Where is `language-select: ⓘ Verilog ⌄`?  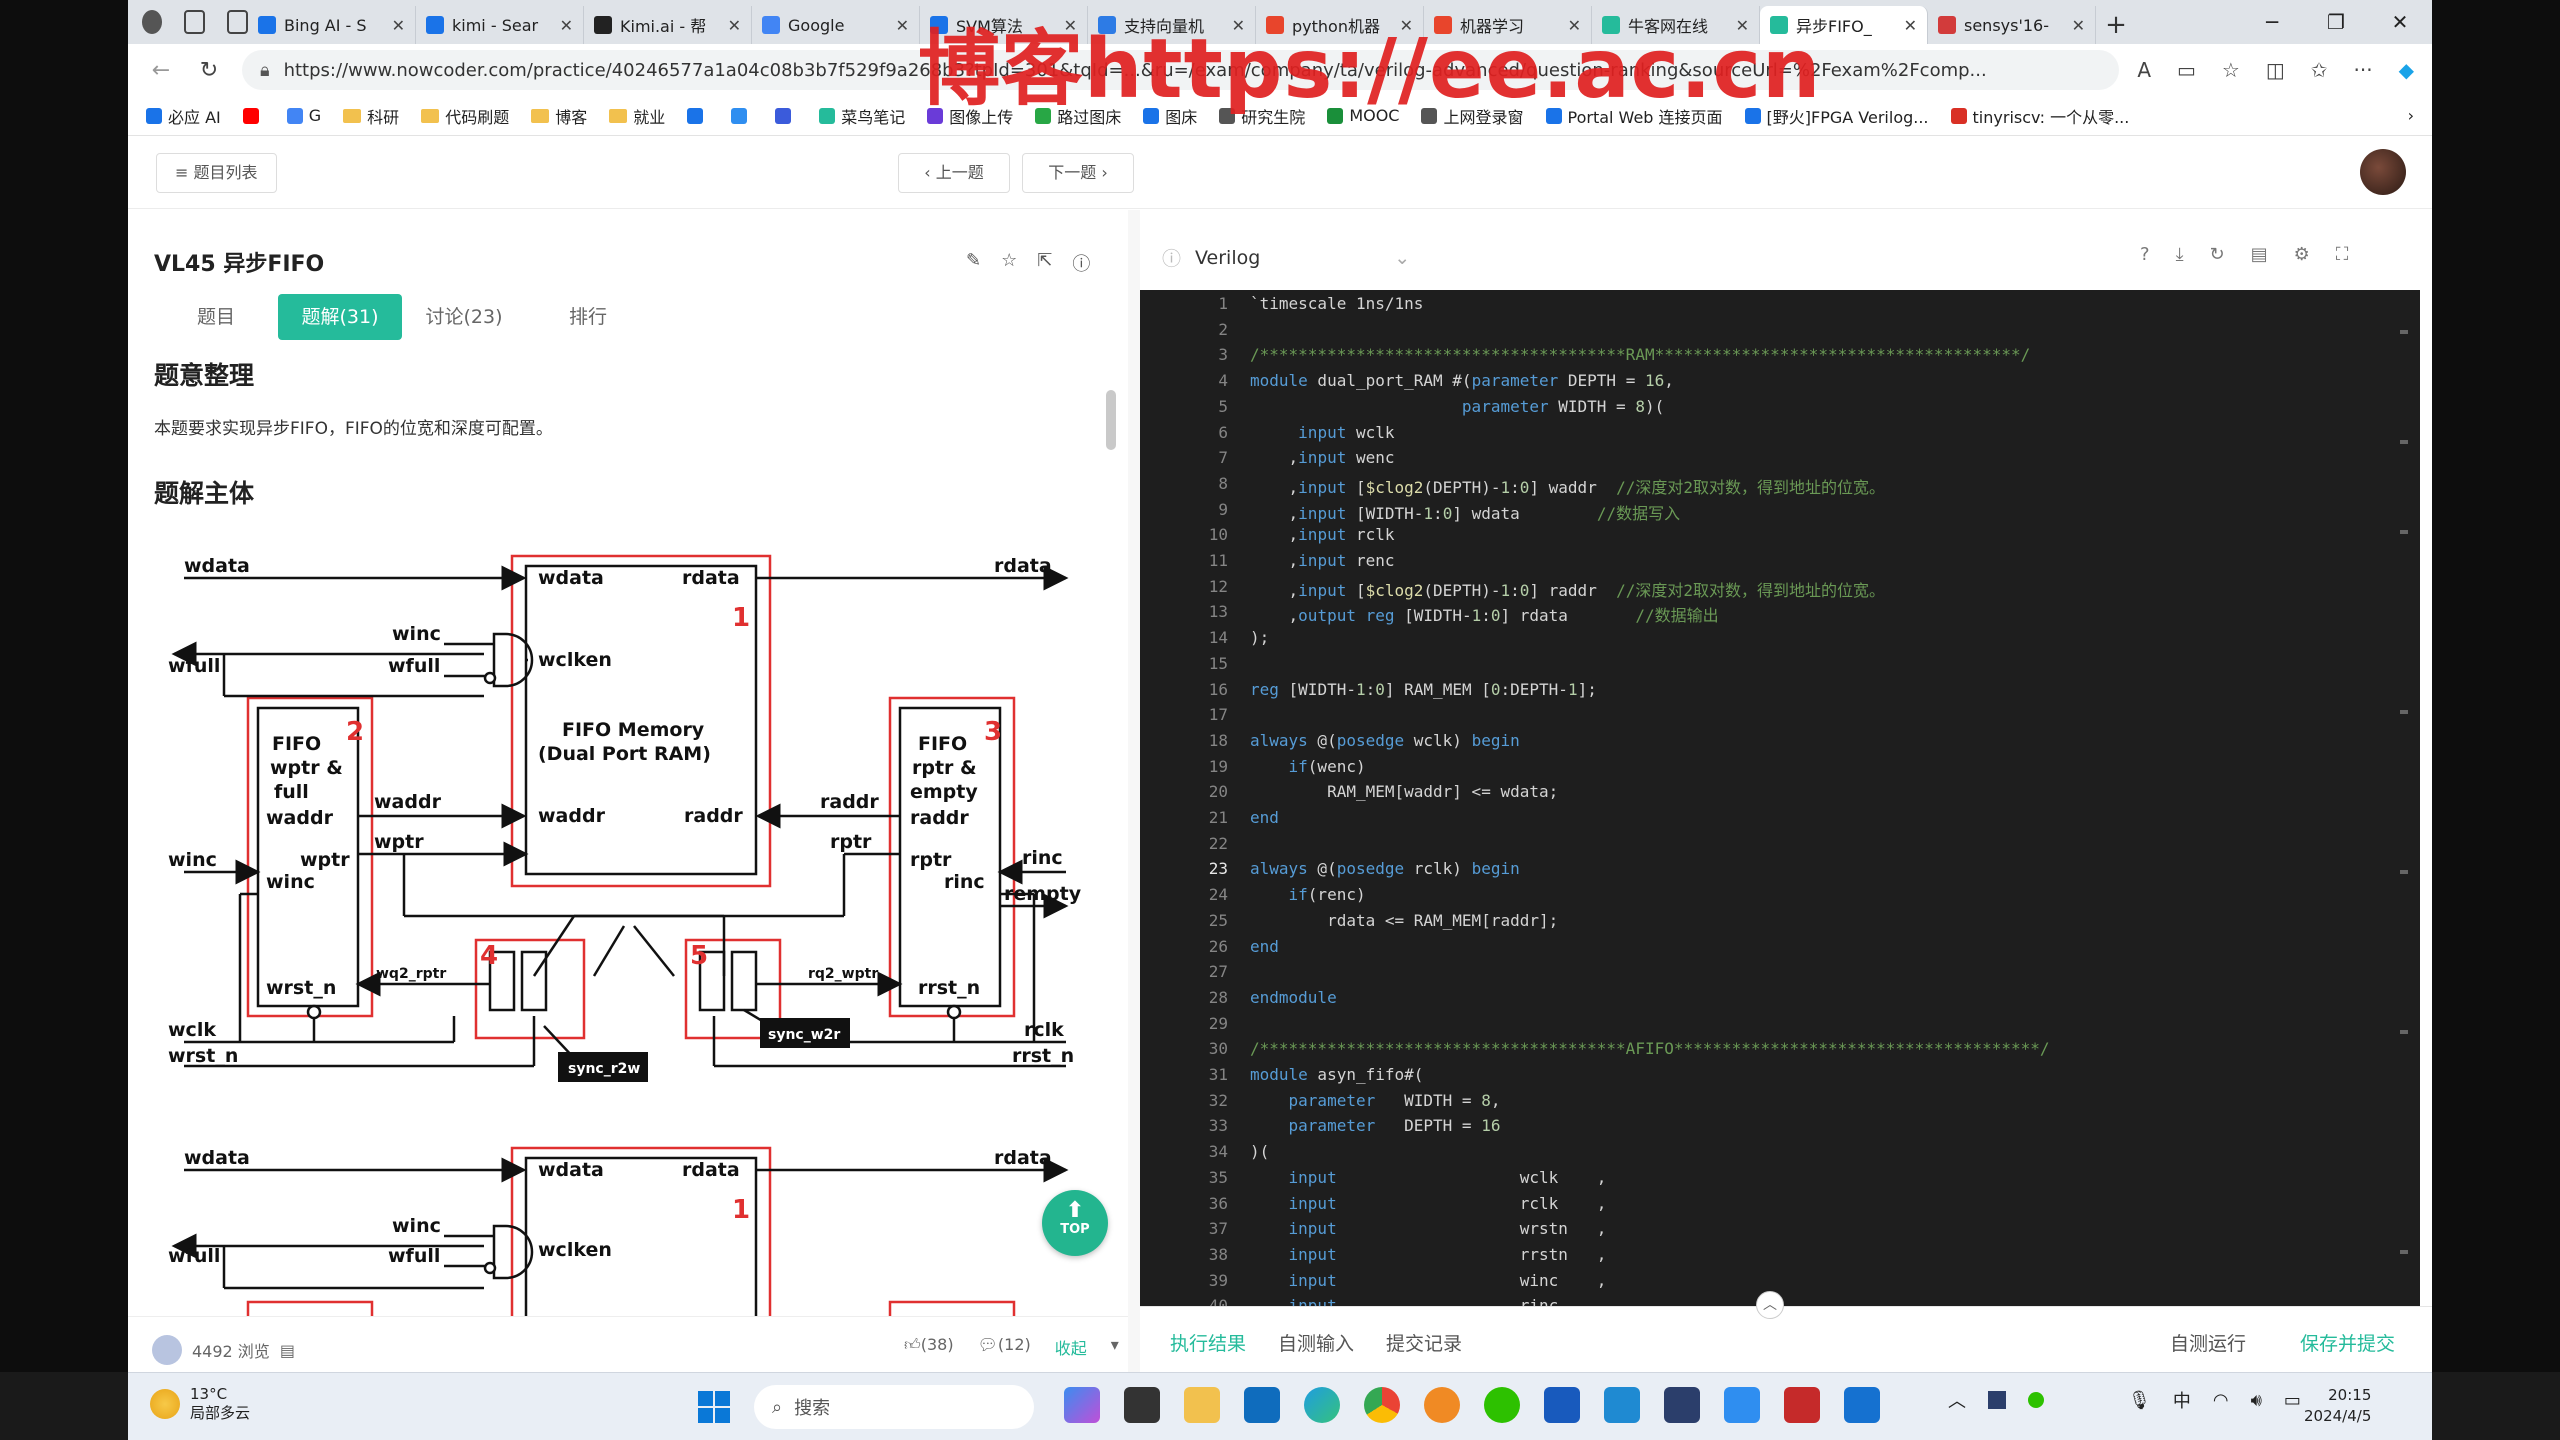 language-select: ⓘ Verilog ⌄ is located at coordinates (1286, 257).